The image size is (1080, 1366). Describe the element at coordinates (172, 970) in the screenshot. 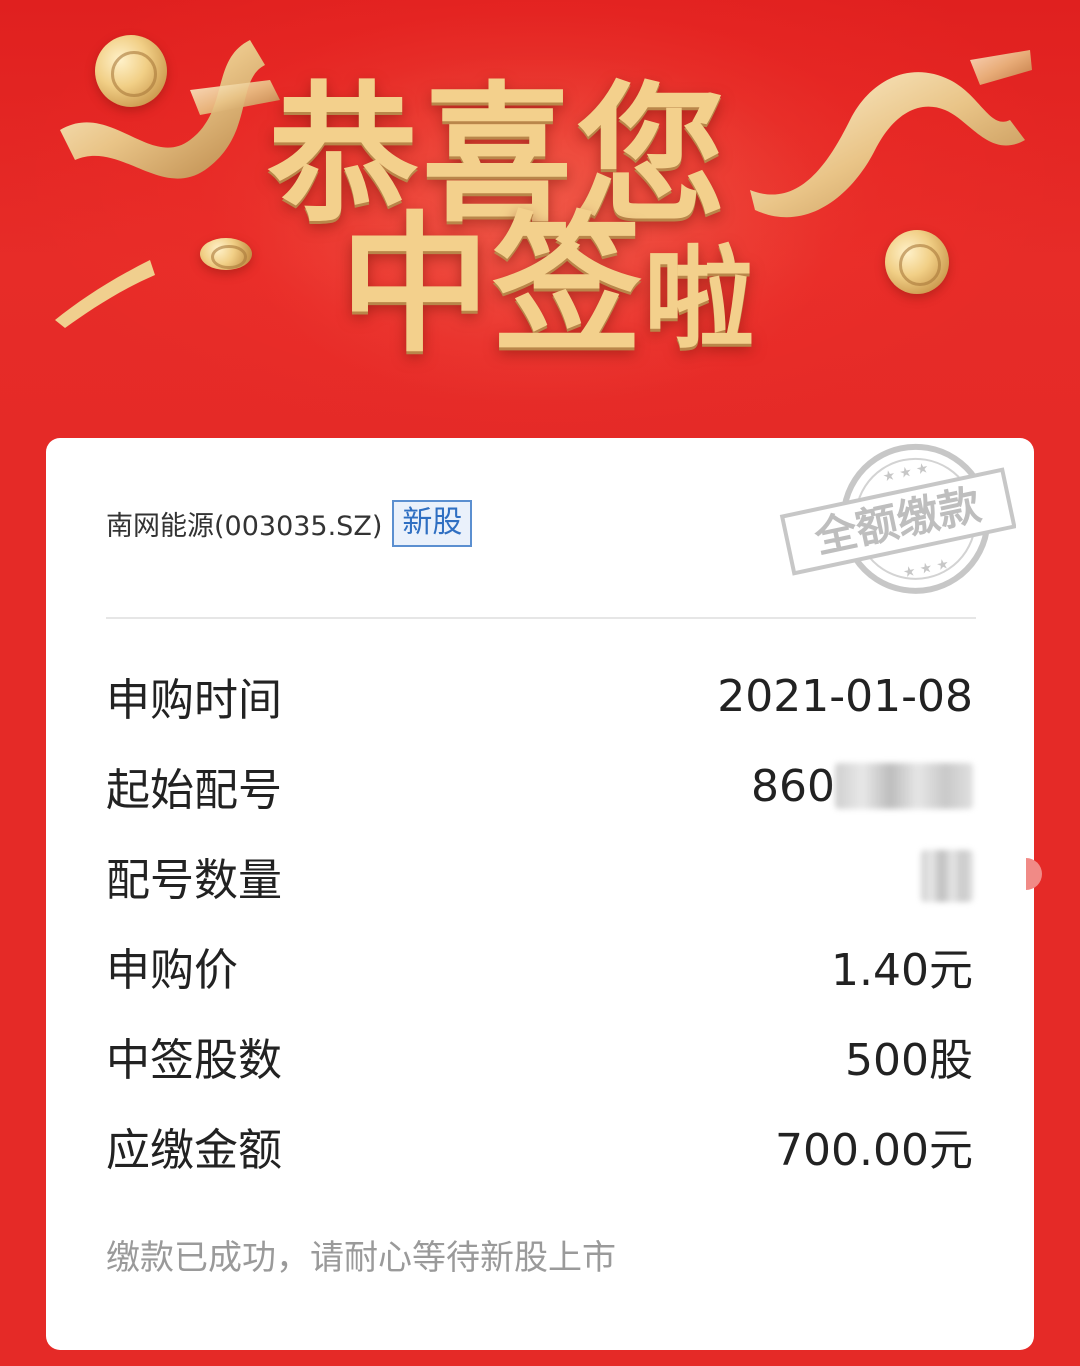

I see `detail-label: 申购价` at that location.